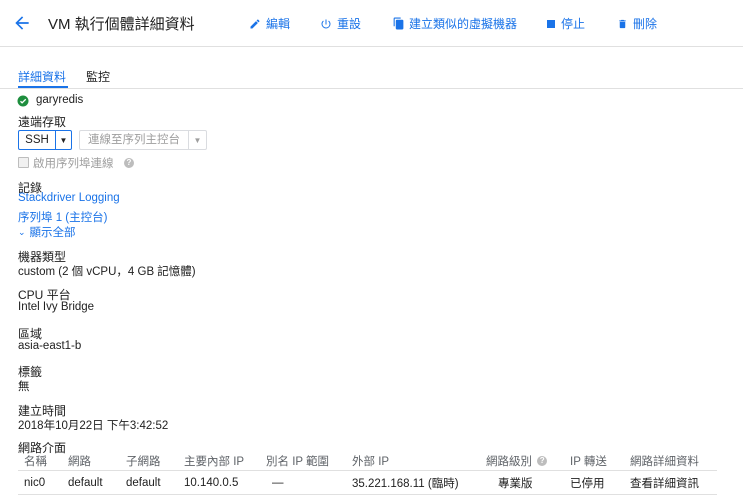 The image size is (743, 501). What do you see at coordinates (155, 461) in the screenshot?
I see `col-subnet: 子網路` at bounding box center [155, 461].